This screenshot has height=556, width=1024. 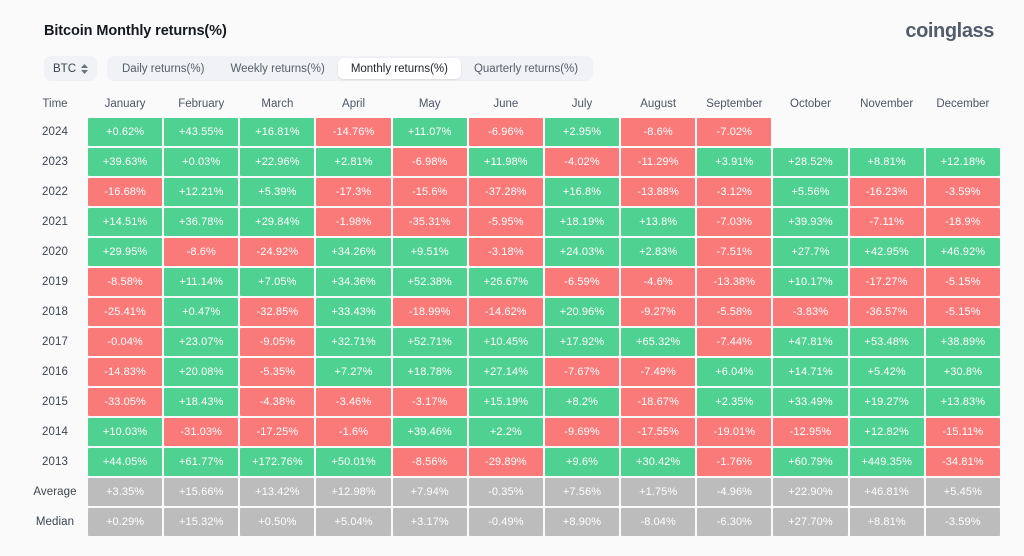 I want to click on return-cell: +12.98%, so click(x=353, y=492).